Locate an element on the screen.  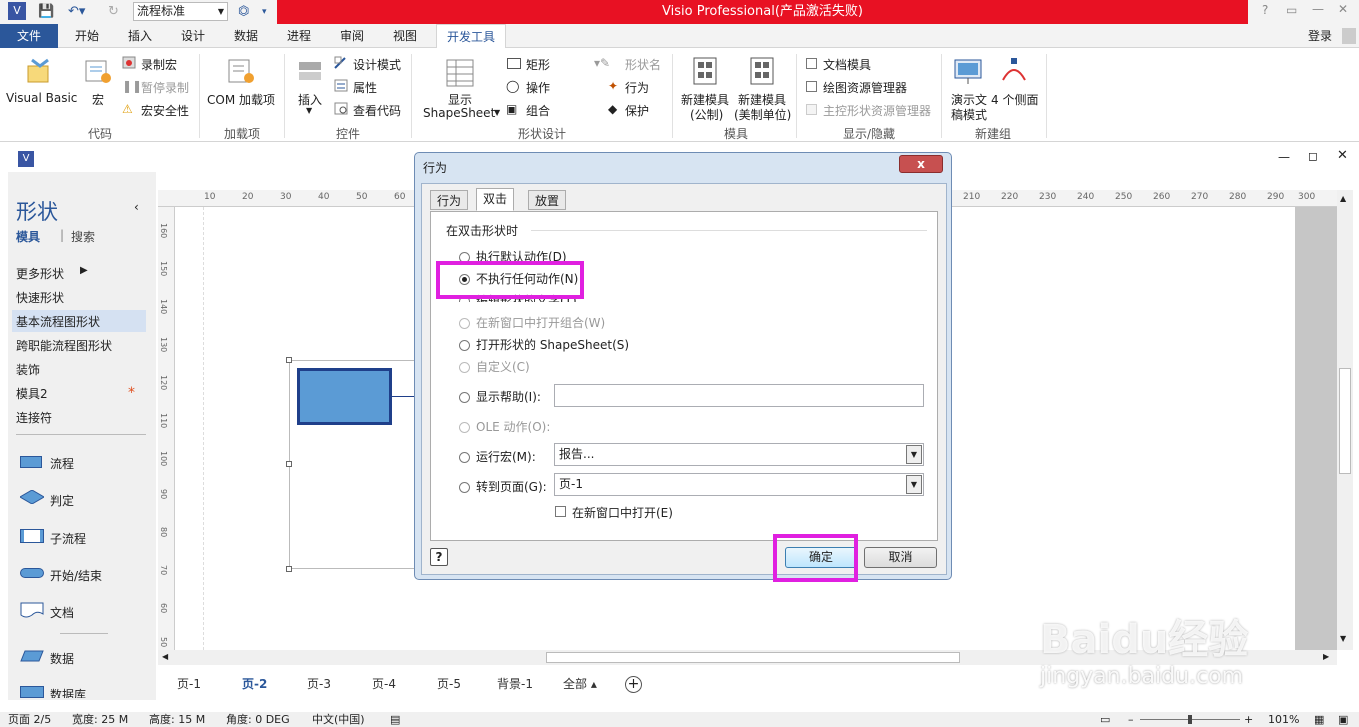
pause-record-button: 暂停录制 is located at coordinates (165, 87).